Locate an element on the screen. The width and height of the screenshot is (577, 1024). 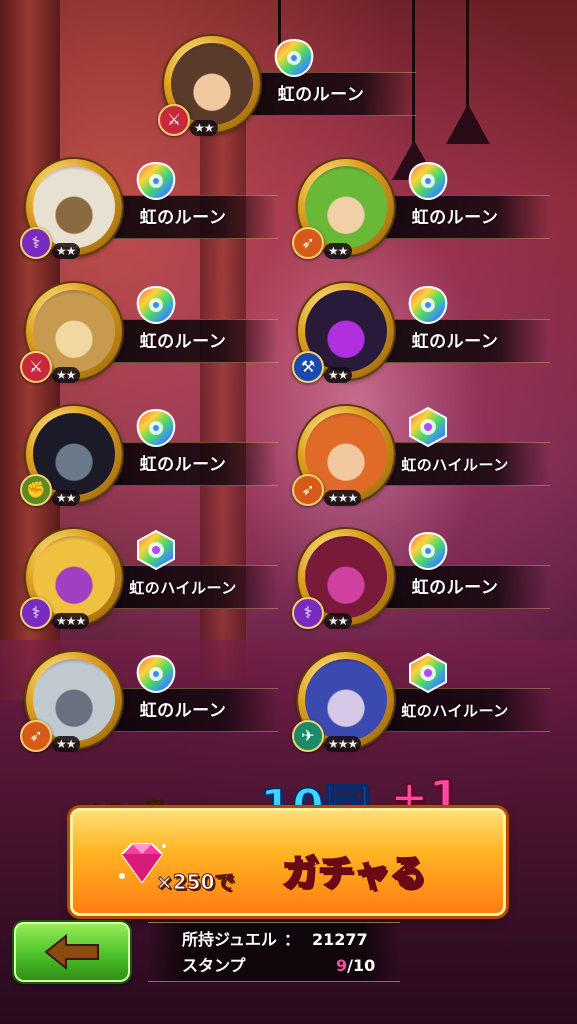
gacha-again-button: ×250で ガチャる is located at coordinates (288, 862).